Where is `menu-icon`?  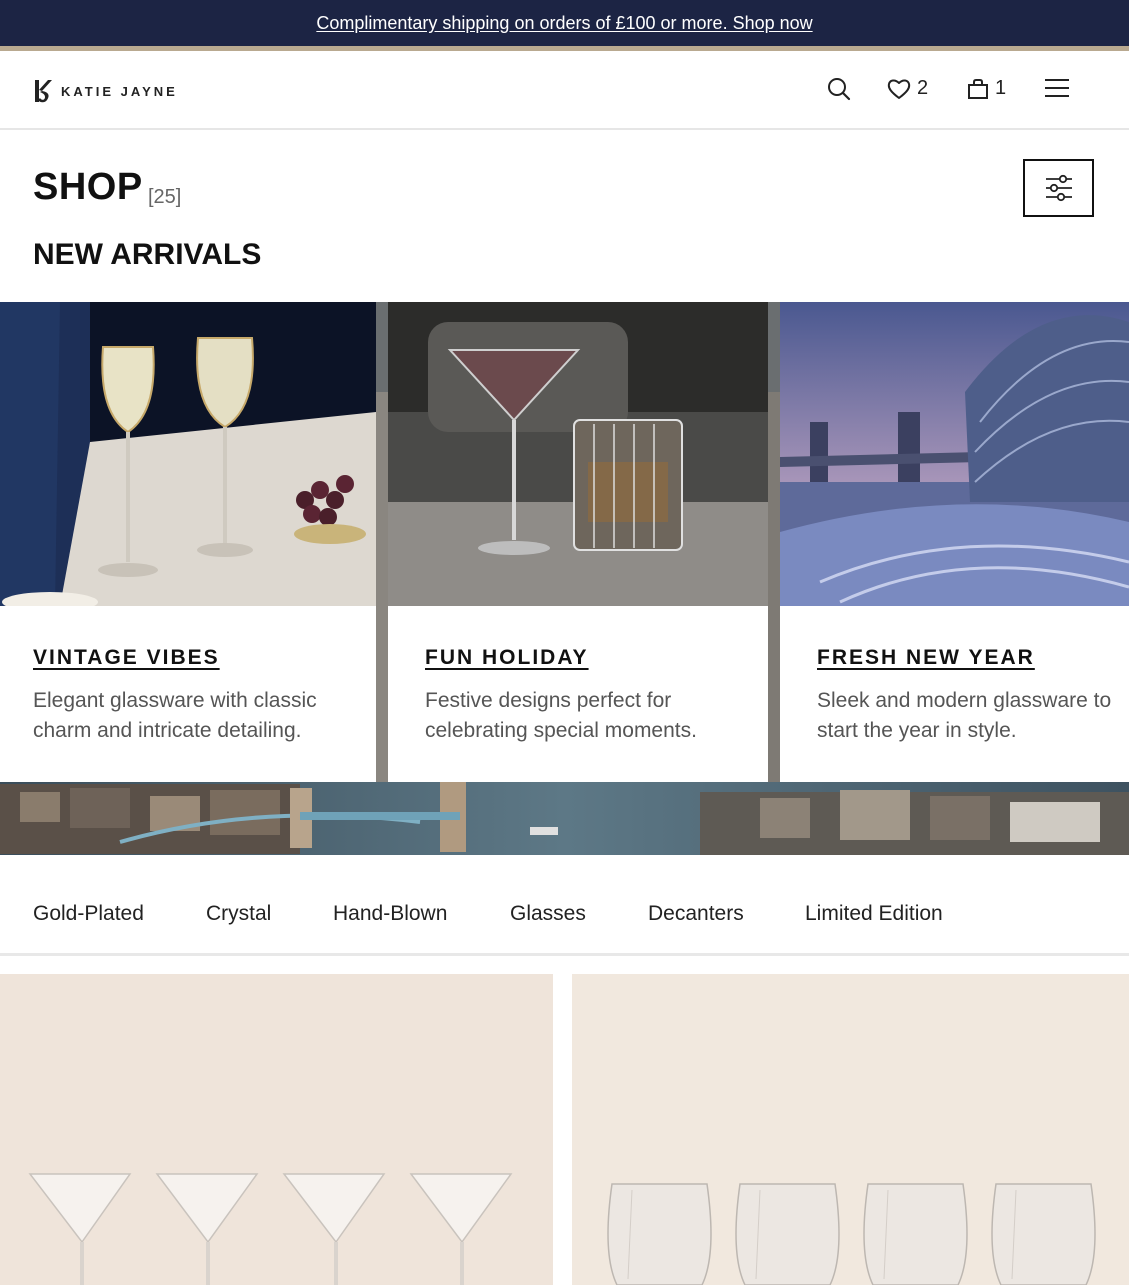
menu-icon is located at coordinates (1057, 88).